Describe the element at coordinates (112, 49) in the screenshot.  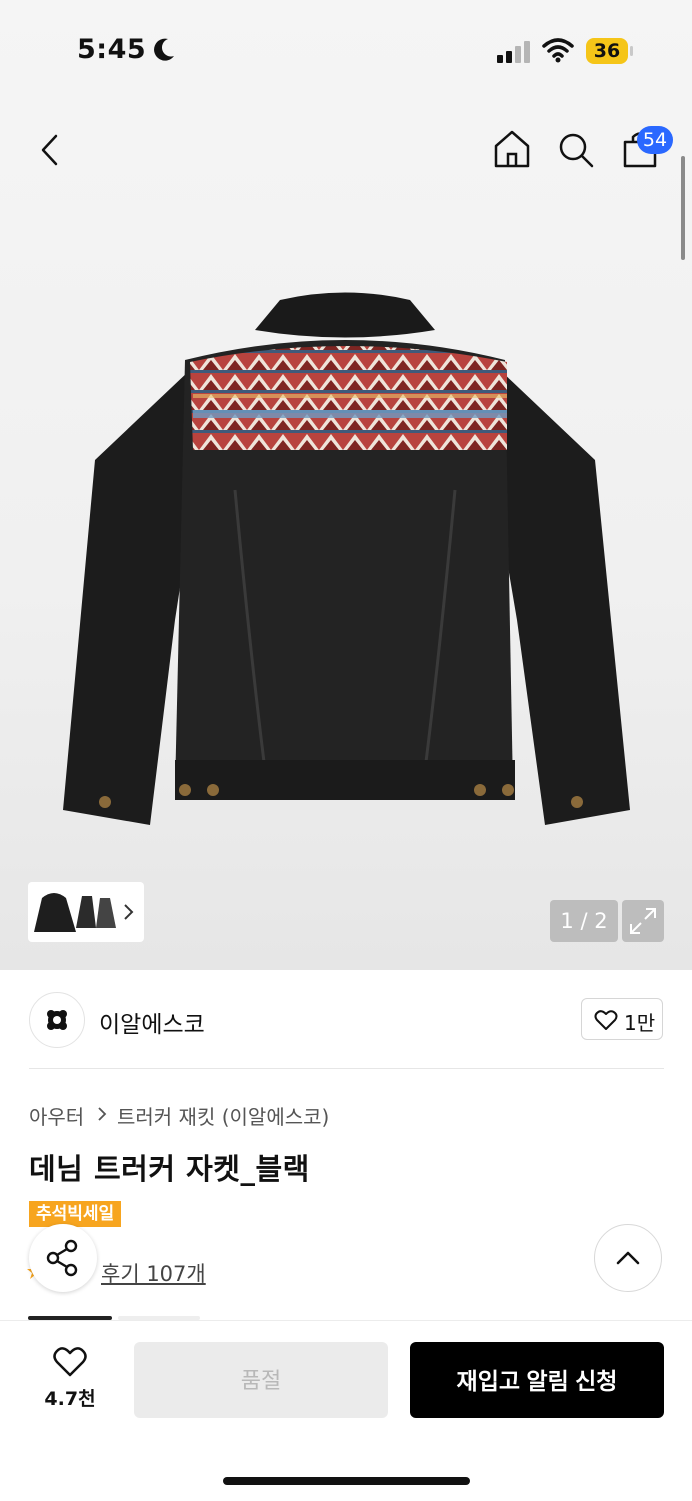
I see `status-time: 5:45` at that location.